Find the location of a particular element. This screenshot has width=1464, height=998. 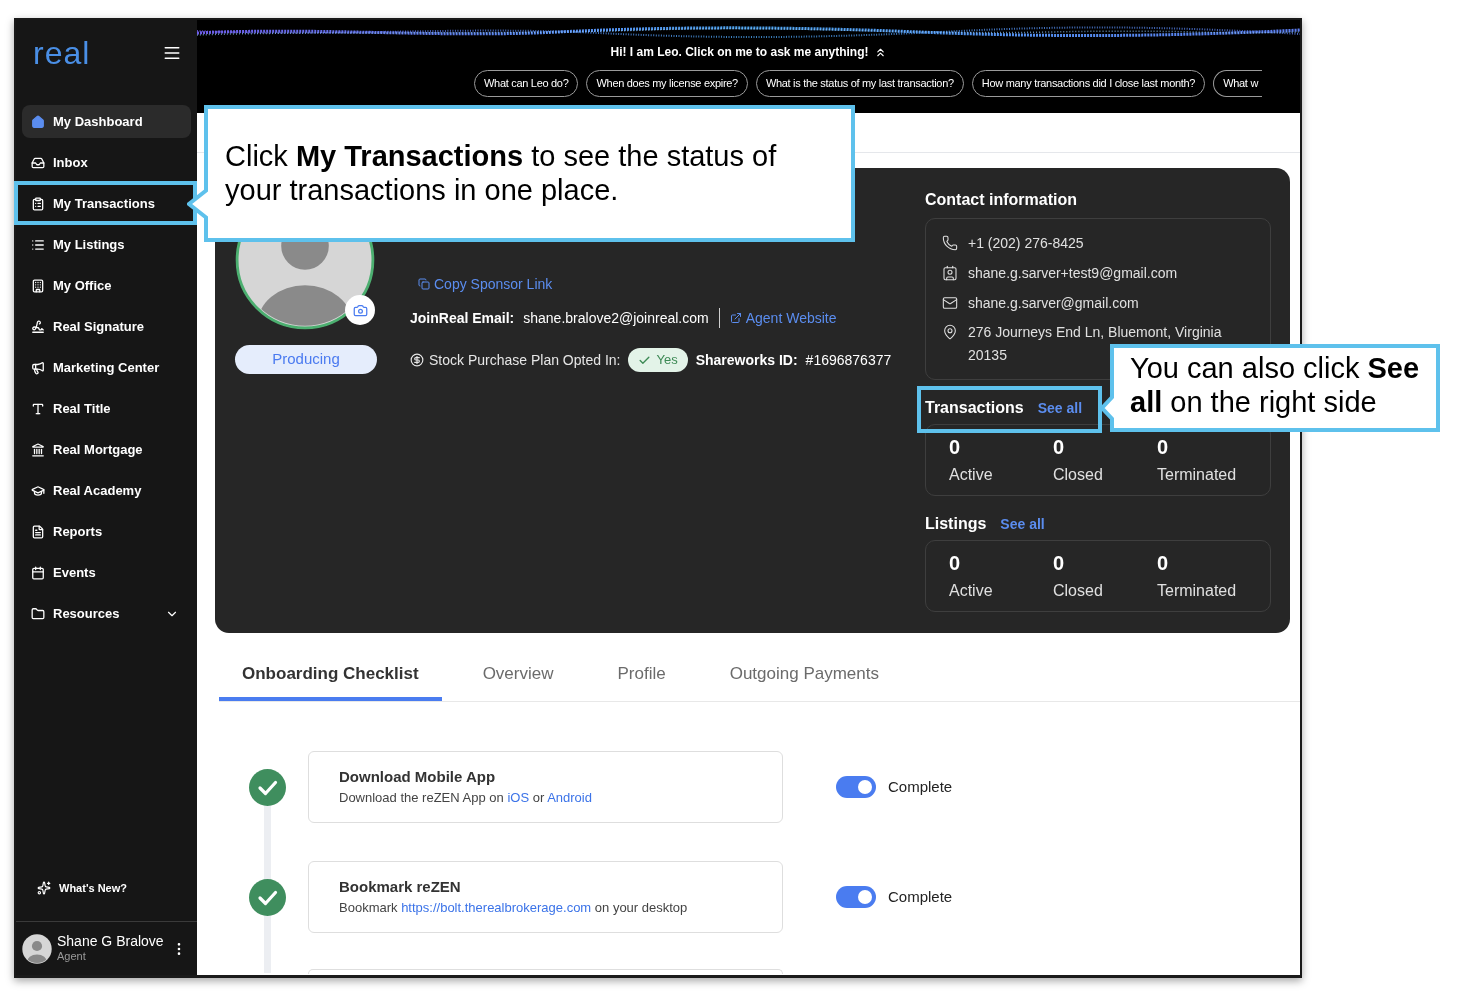

nav-item: Events is located at coordinates (106, 572).